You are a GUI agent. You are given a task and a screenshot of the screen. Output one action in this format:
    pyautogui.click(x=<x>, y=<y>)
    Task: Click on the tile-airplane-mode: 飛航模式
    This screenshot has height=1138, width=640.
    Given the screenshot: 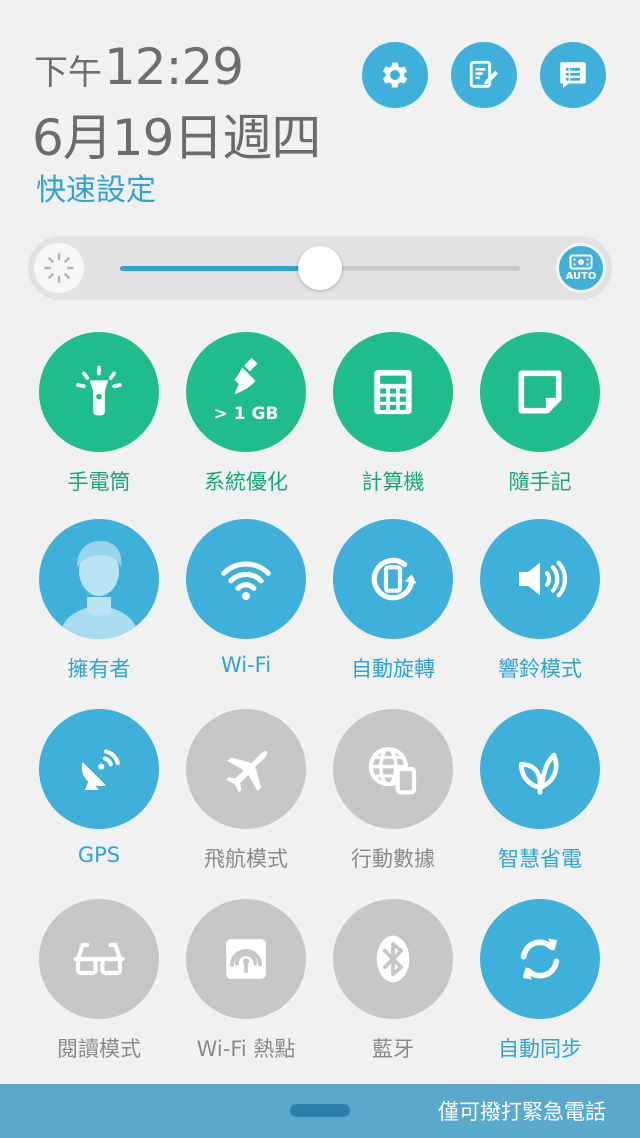 What is the action you would take?
    pyautogui.click(x=246, y=791)
    